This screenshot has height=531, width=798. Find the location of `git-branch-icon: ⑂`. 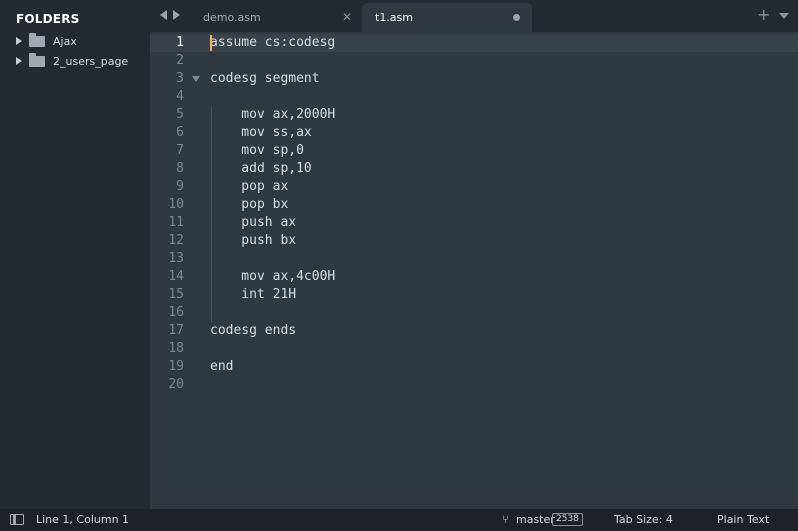

git-branch-icon: ⑂ is located at coordinates (505, 519).